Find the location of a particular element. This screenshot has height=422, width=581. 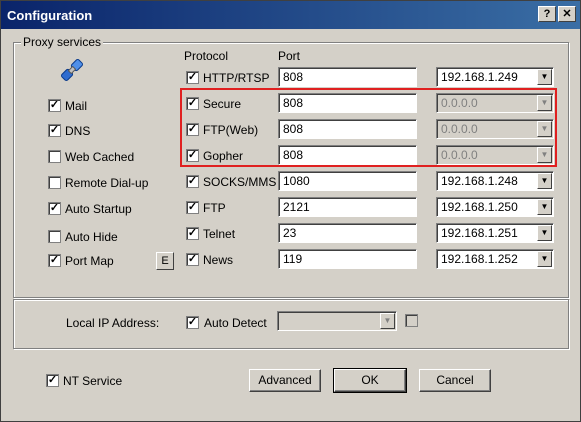

port-map-checkbox: ✓ is located at coordinates (54, 260).